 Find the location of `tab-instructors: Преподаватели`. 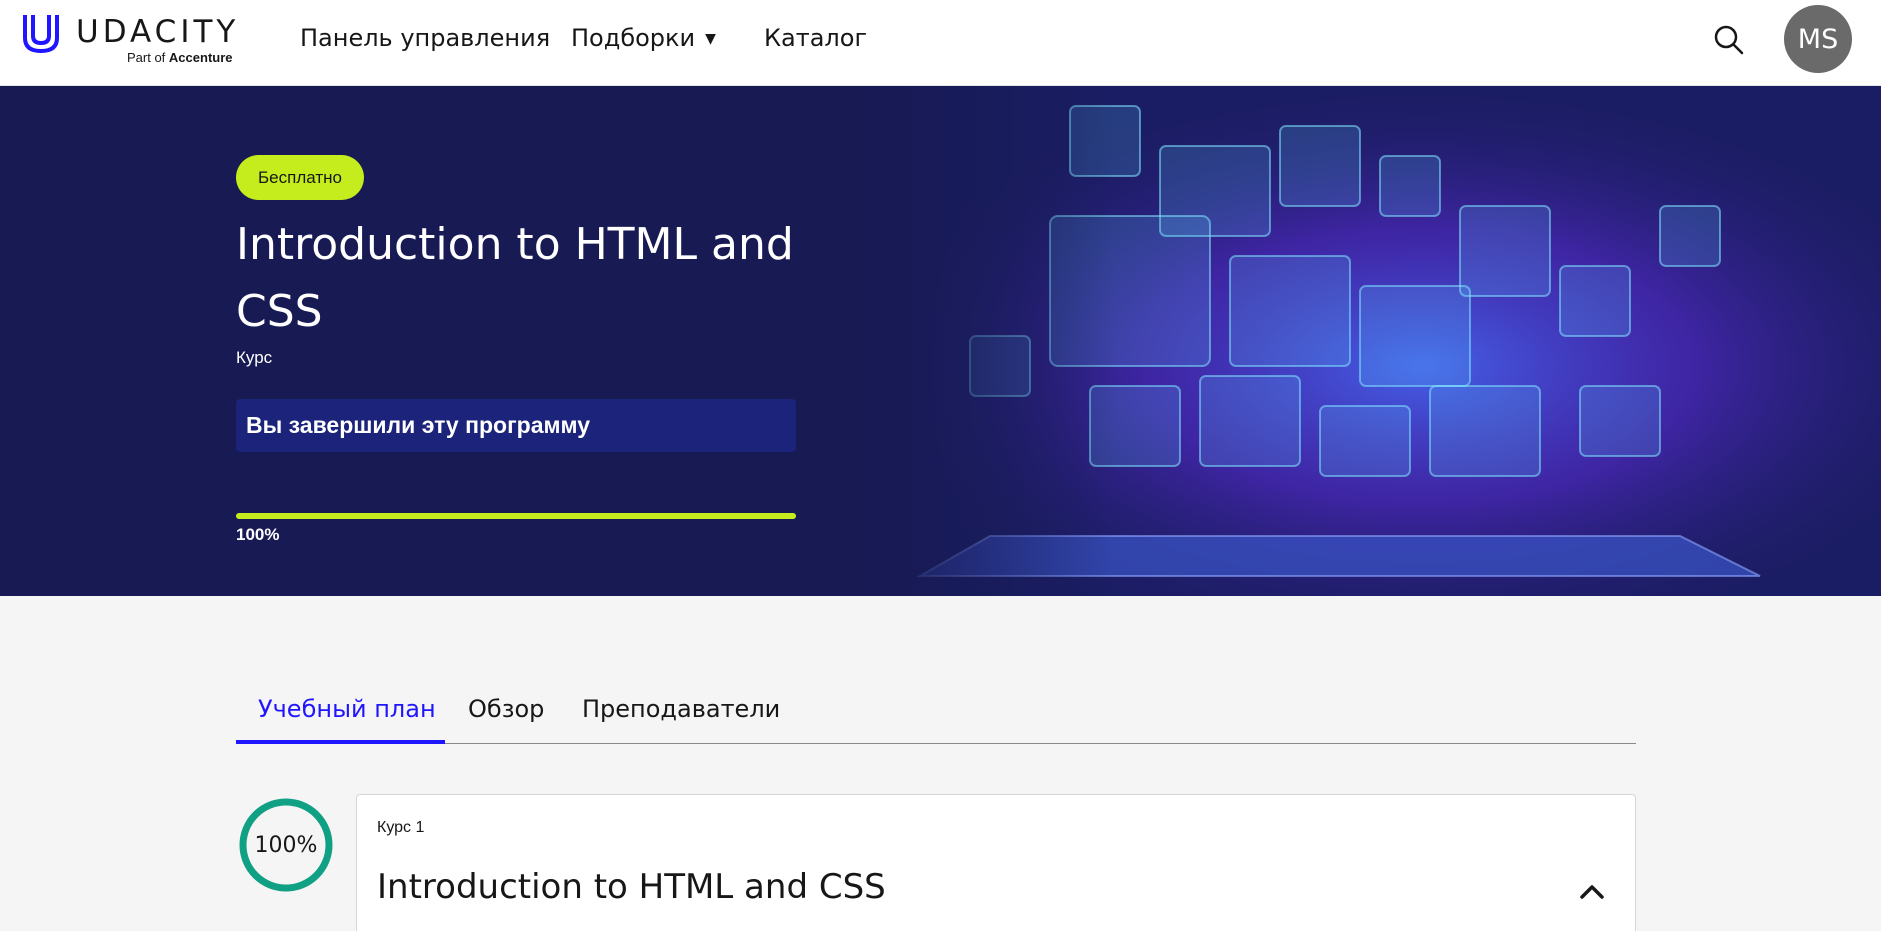

tab-instructors: Преподаватели is located at coordinates (681, 709).